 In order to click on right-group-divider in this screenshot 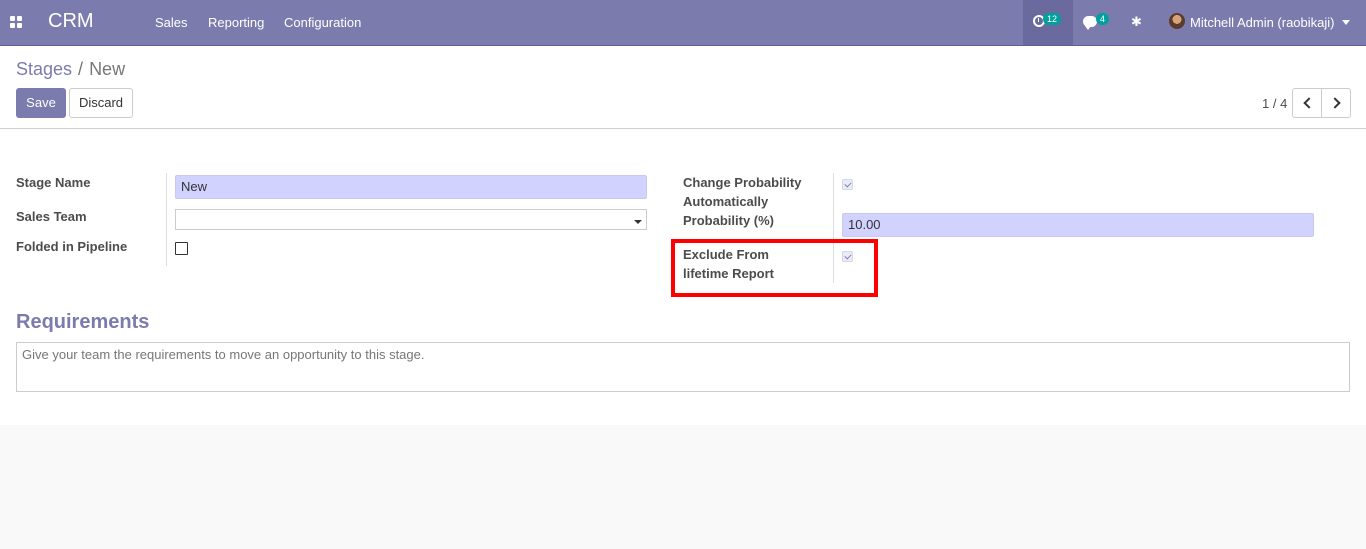, I will do `click(833, 228)`.